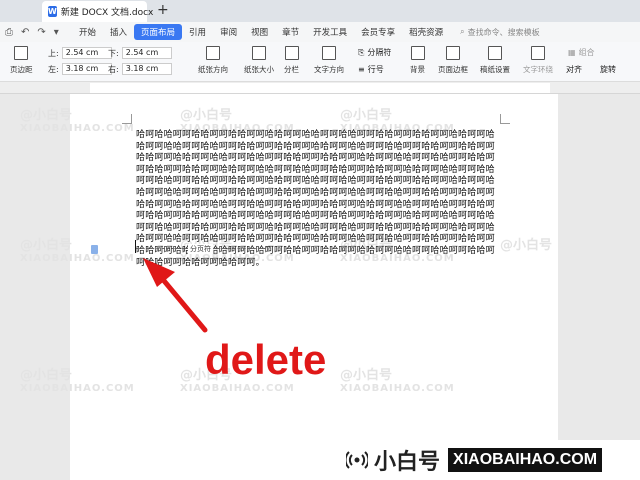 Image resolution: width=640 pixels, height=480 pixels. I want to click on arrow-shaft, so click(182, 303).